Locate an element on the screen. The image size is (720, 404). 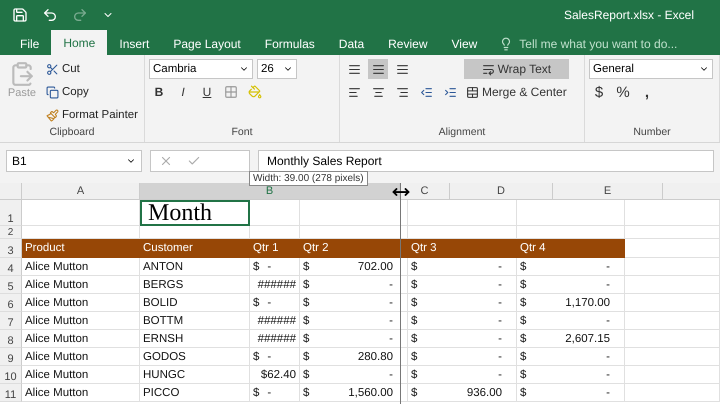
column-header: B is located at coordinates (270, 191).